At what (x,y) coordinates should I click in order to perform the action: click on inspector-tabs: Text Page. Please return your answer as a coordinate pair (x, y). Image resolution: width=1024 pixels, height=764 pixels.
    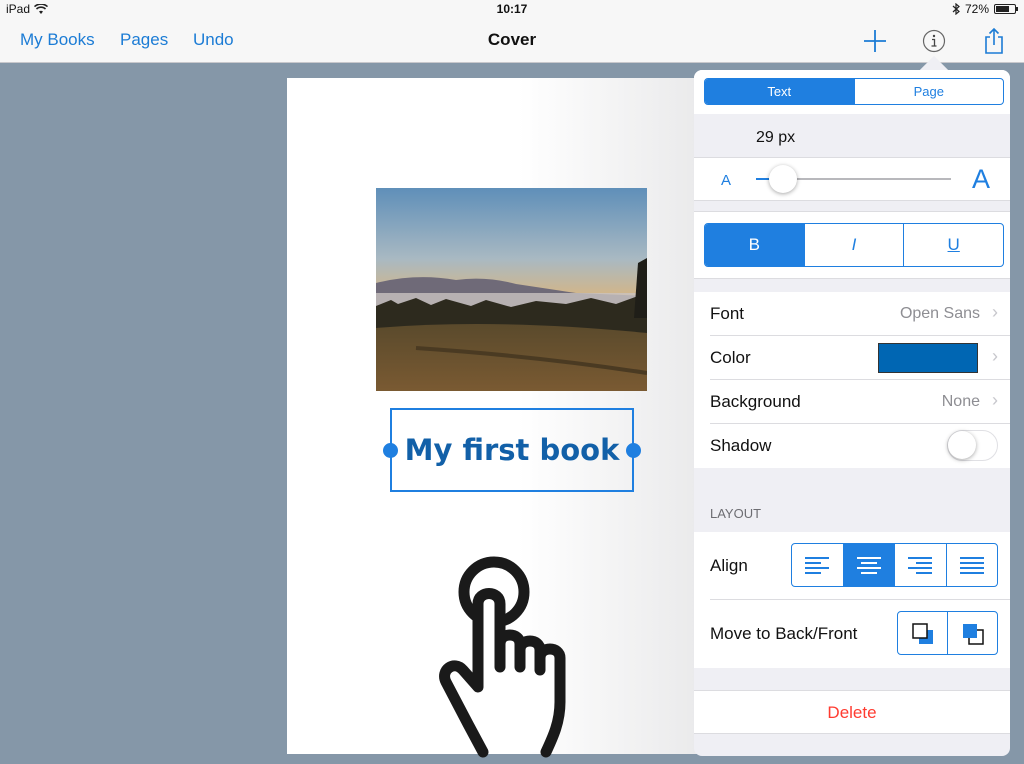
    Looking at the image, I should click on (854, 91).